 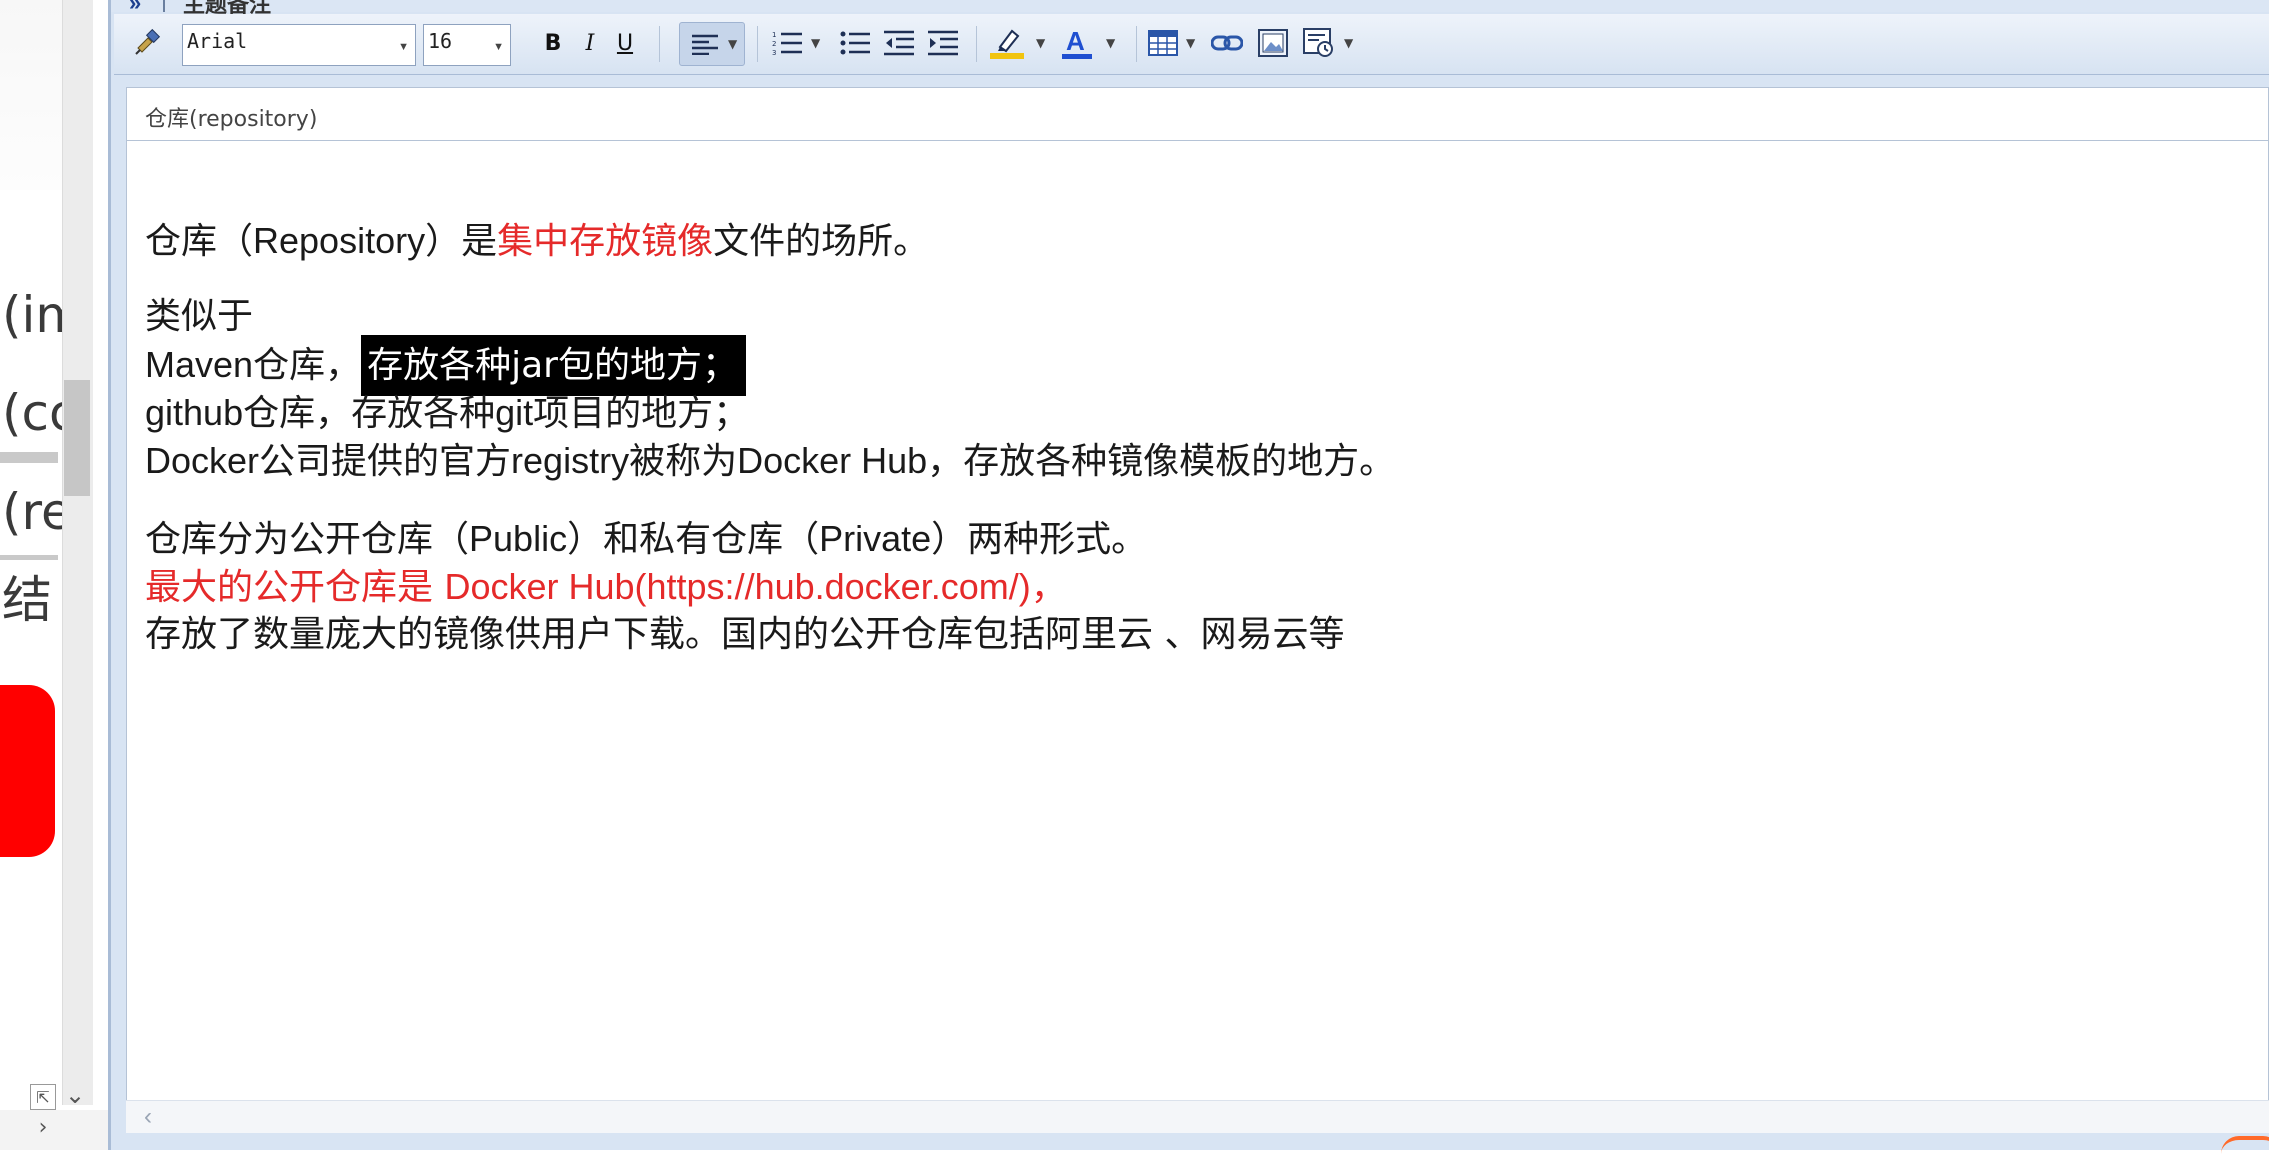 I want to click on text-run: 仓库，, so click(x=307, y=365).